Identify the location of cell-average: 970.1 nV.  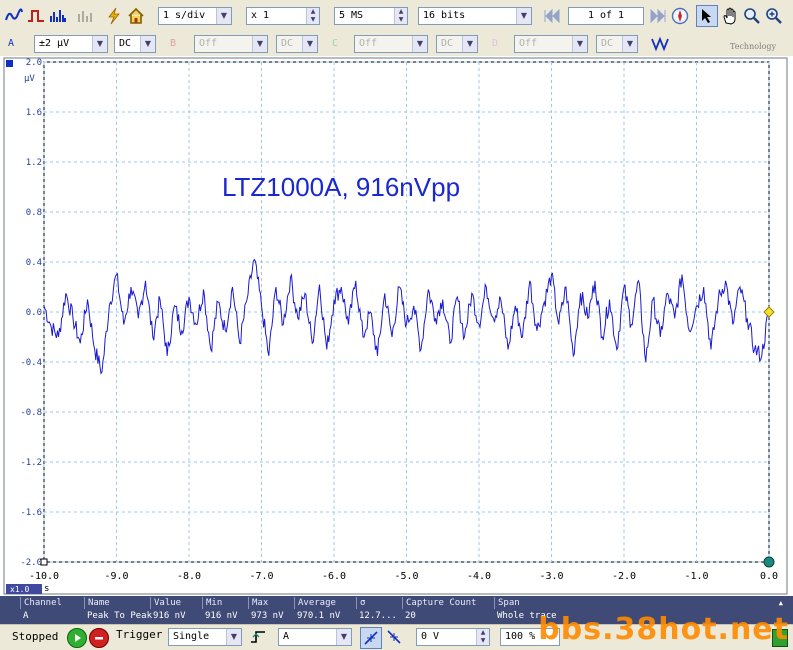
(319, 616).